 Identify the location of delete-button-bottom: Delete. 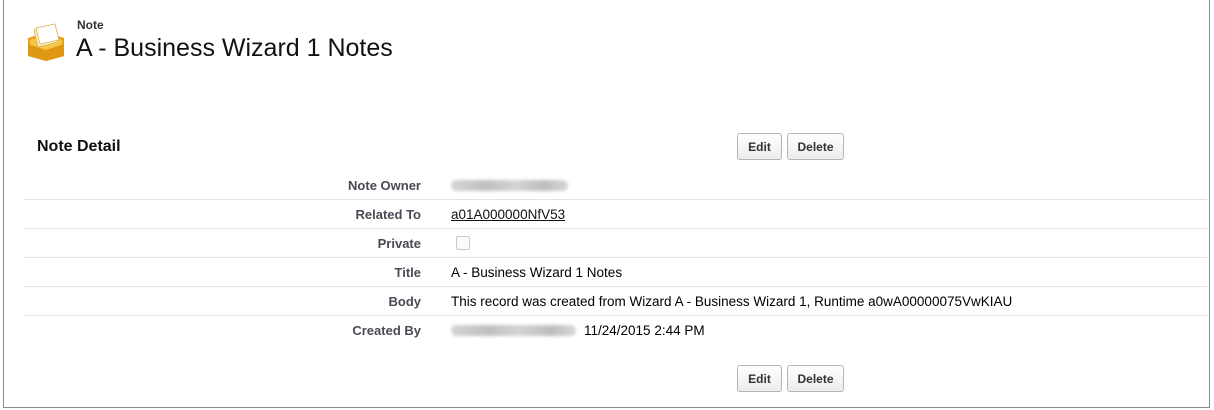
(815, 378).